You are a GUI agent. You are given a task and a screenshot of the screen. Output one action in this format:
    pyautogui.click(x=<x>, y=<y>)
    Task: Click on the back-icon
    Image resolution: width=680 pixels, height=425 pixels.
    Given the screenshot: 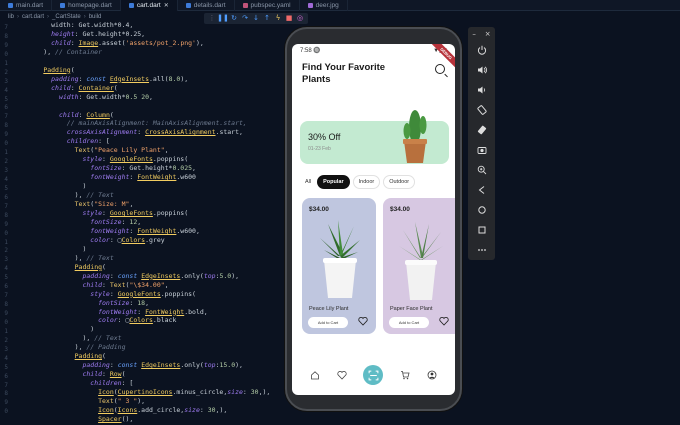 What is the action you would take?
    pyautogui.click(x=481, y=190)
    